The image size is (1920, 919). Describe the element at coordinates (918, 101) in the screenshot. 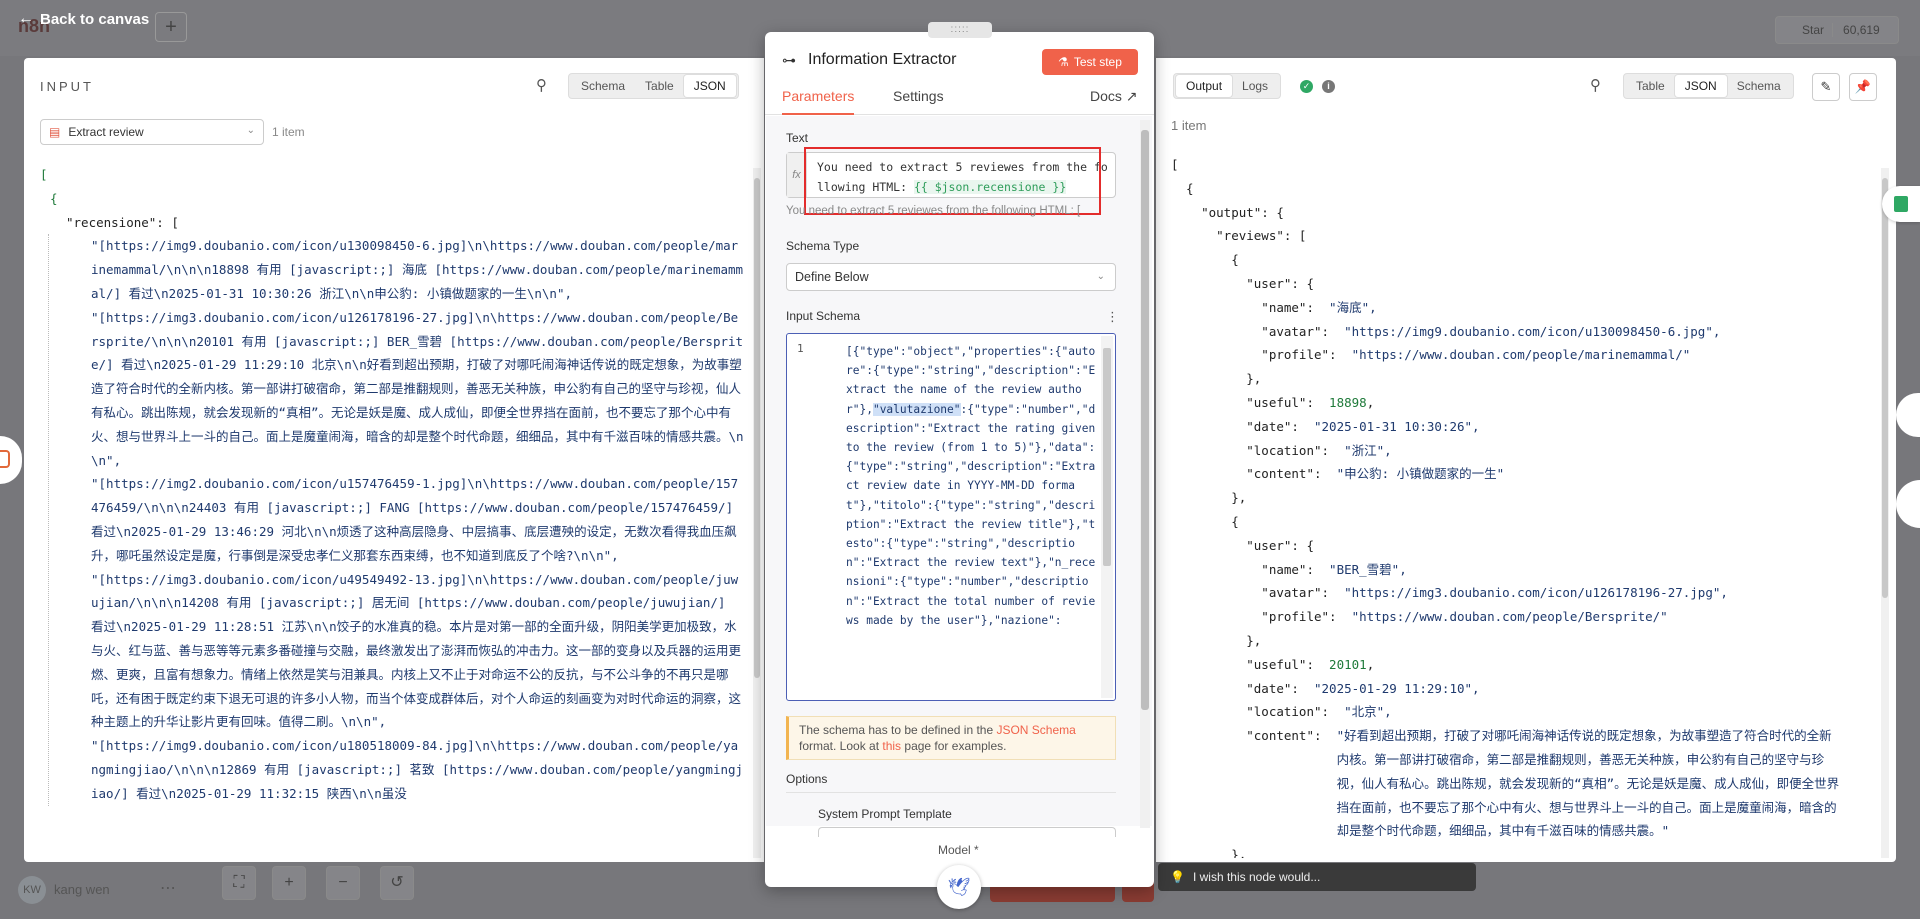

I see `tab-settings: Settings` at that location.